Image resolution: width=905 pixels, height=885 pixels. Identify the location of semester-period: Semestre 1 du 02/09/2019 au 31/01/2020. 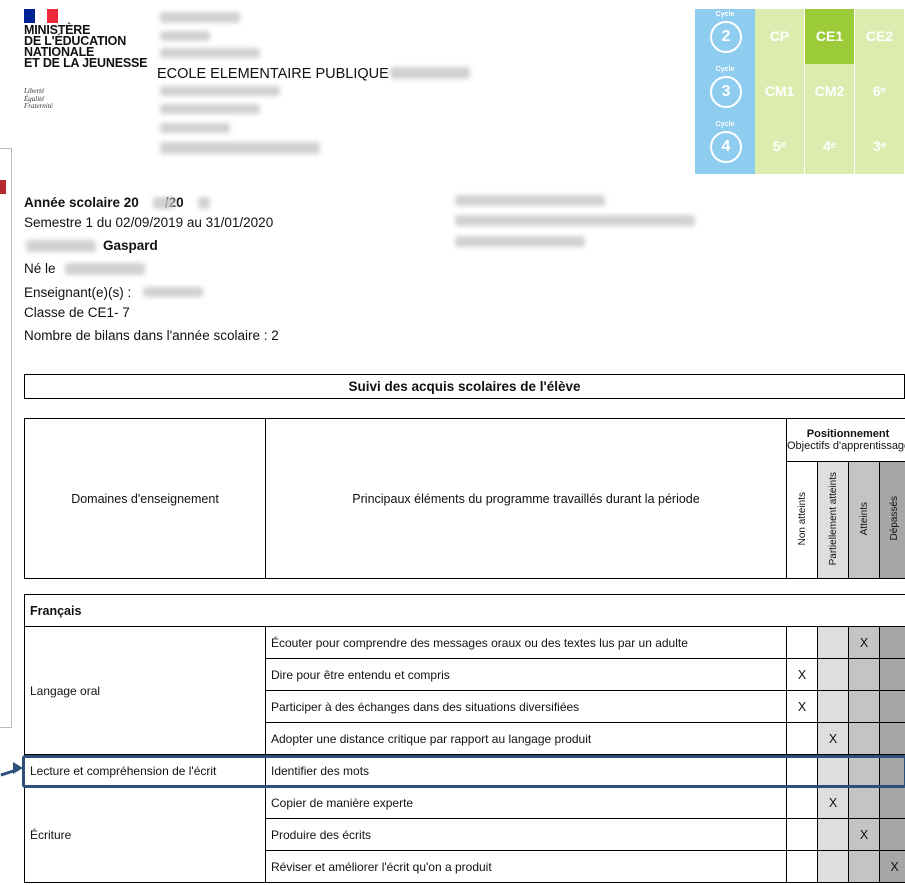
(149, 222).